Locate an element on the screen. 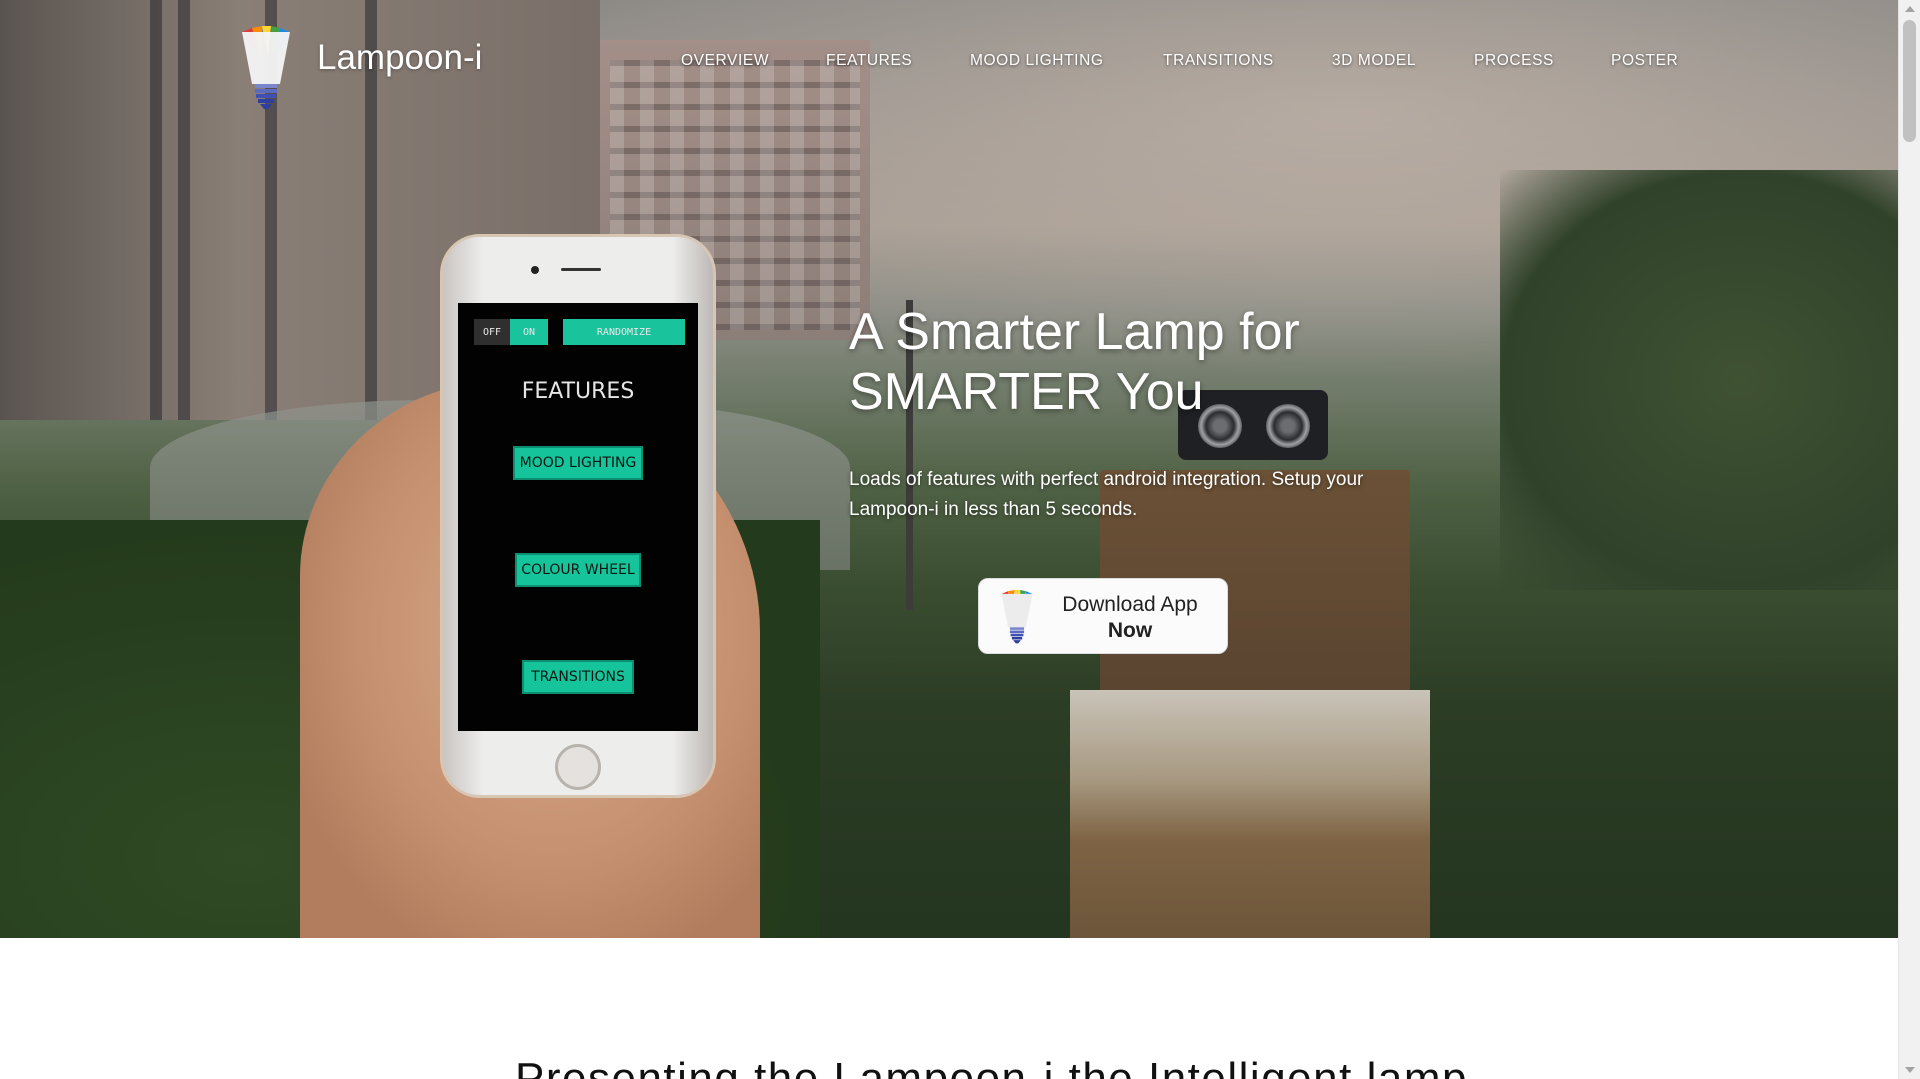 This screenshot has height=1079, width=1920. lamp-base is located at coordinates (1250, 814).